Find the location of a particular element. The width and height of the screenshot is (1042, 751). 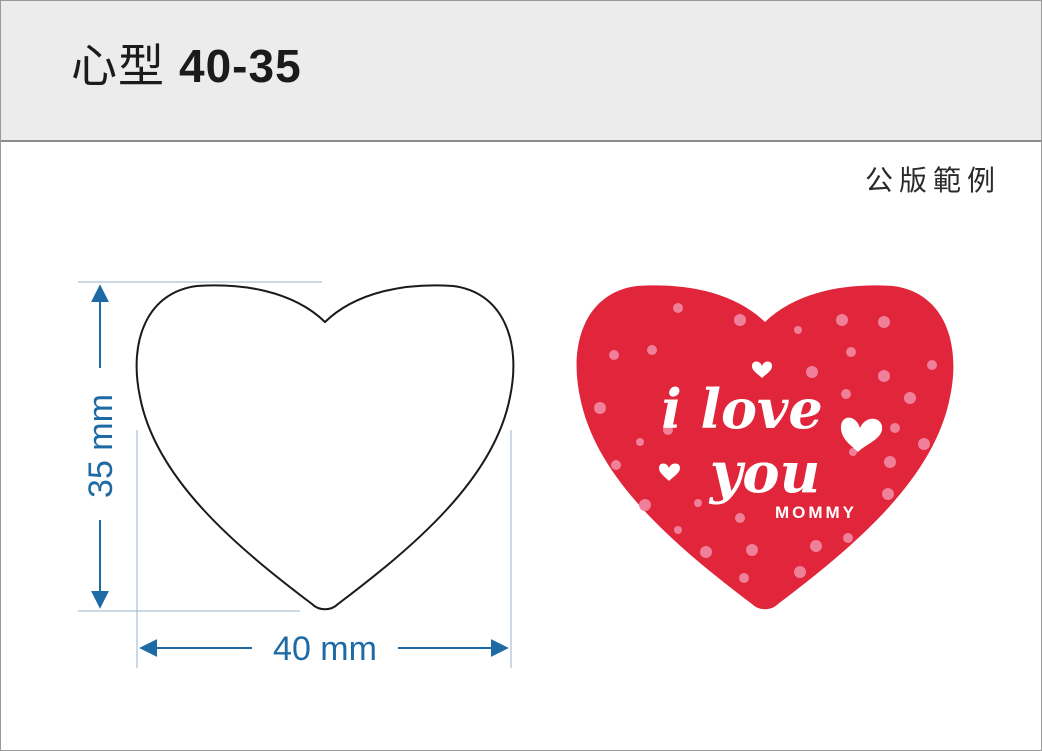

height-dimension: 35 mm is located at coordinates (101, 446).